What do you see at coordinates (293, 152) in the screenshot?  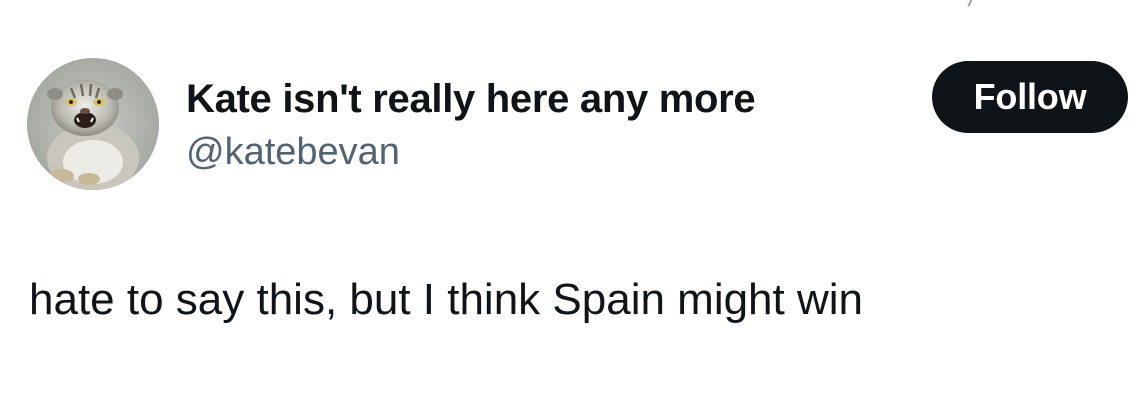 I see `user-handle: @katebevan` at bounding box center [293, 152].